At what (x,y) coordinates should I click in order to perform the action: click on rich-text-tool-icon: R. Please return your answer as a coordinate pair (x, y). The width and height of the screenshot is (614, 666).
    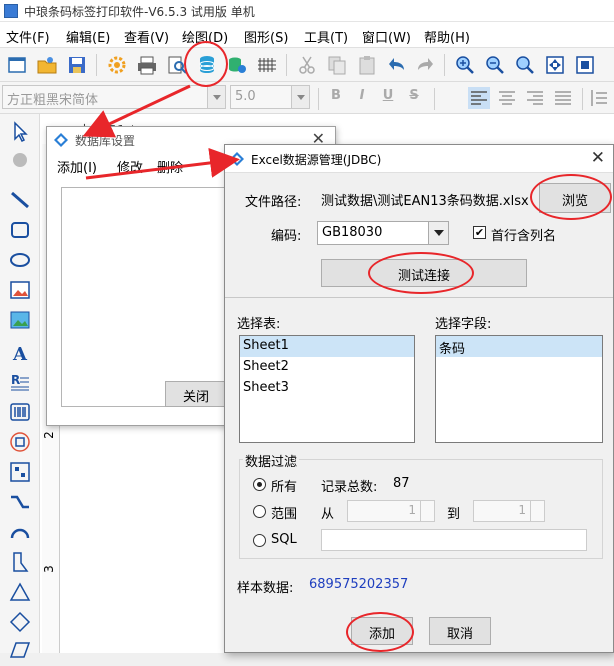
    Looking at the image, I should click on (20, 382).